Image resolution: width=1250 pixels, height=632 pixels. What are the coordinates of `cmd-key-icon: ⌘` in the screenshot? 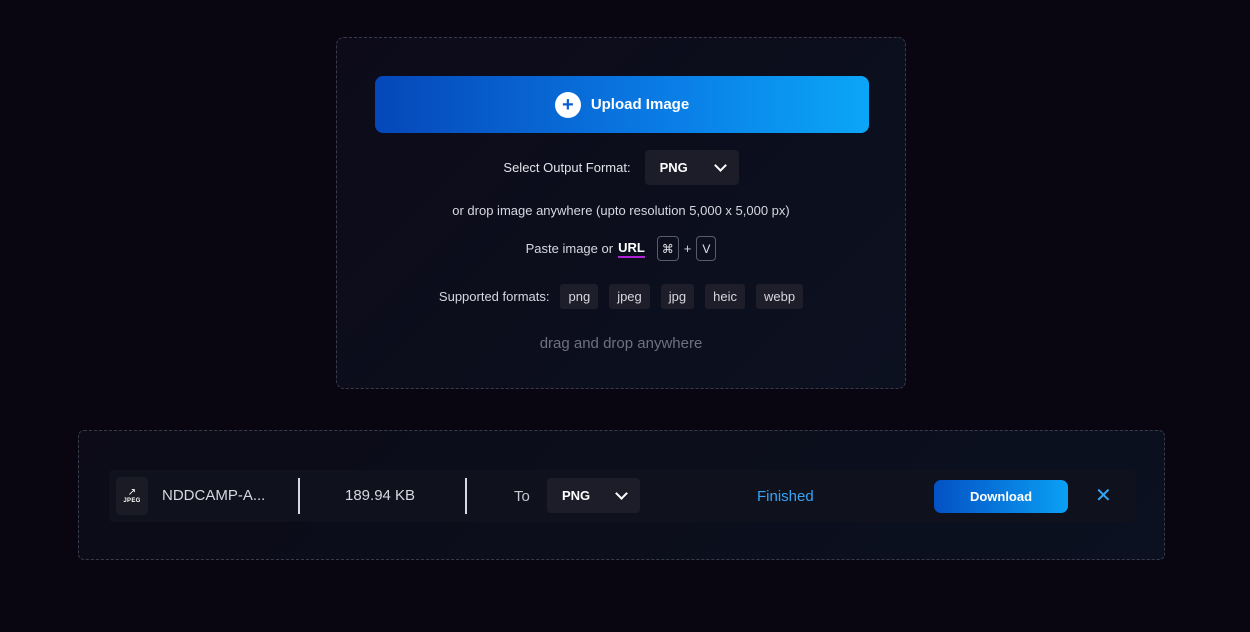 It's located at (667, 248).